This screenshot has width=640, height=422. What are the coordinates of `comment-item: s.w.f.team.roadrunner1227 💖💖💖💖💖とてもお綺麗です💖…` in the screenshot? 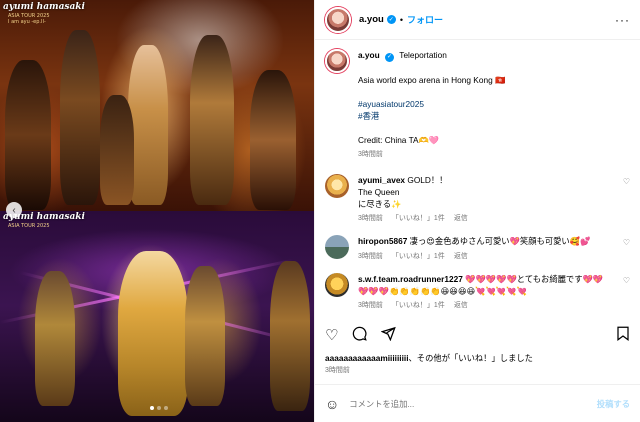 It's located at (477, 292).